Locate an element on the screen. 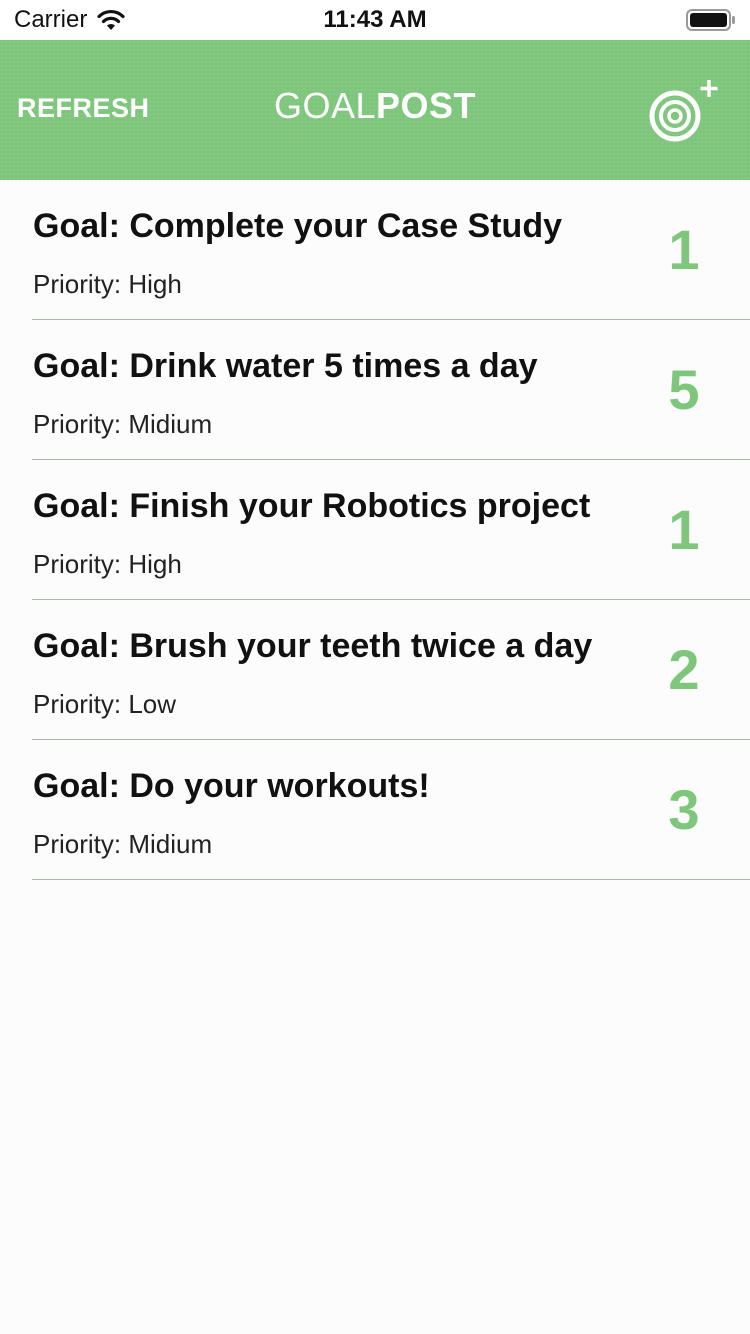 This screenshot has height=1334, width=750. battery-icon is located at coordinates (710, 20).